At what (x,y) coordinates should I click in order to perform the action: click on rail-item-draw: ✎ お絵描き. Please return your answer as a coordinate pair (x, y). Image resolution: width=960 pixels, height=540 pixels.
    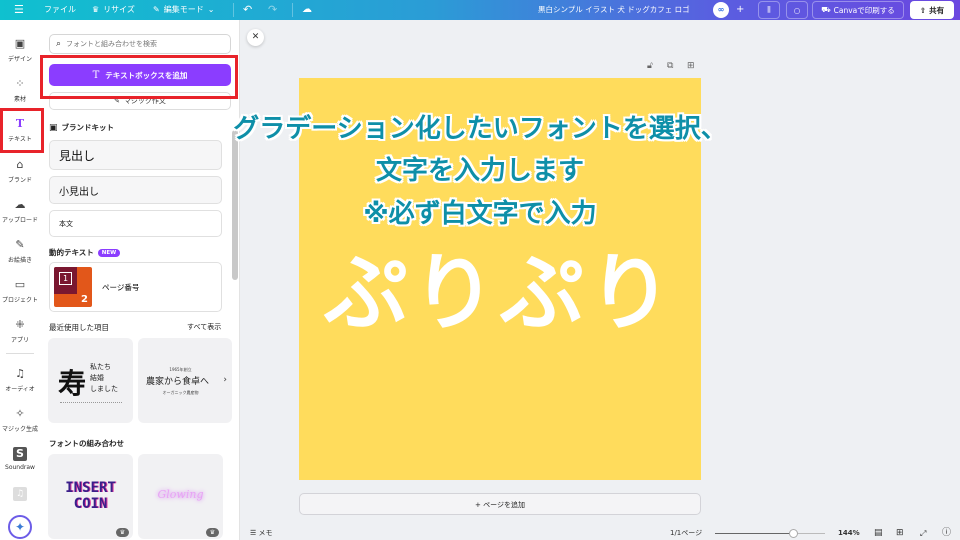
    Looking at the image, I should click on (20, 251).